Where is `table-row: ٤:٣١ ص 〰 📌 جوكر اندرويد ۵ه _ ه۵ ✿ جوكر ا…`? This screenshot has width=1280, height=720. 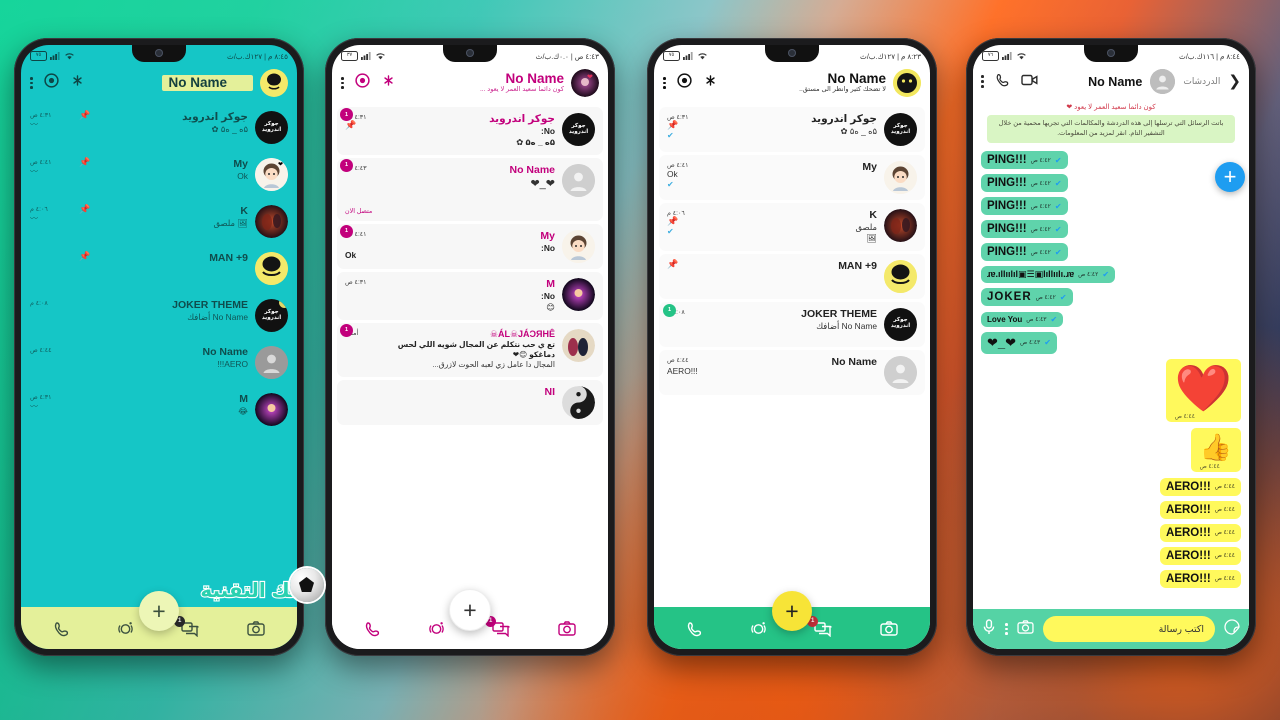
table-row: ٤:٣١ ص 〰 📌 جوكر اندرويد ۵ه _ ه۵ ✿ جوكر ا… is located at coordinates (159, 127).